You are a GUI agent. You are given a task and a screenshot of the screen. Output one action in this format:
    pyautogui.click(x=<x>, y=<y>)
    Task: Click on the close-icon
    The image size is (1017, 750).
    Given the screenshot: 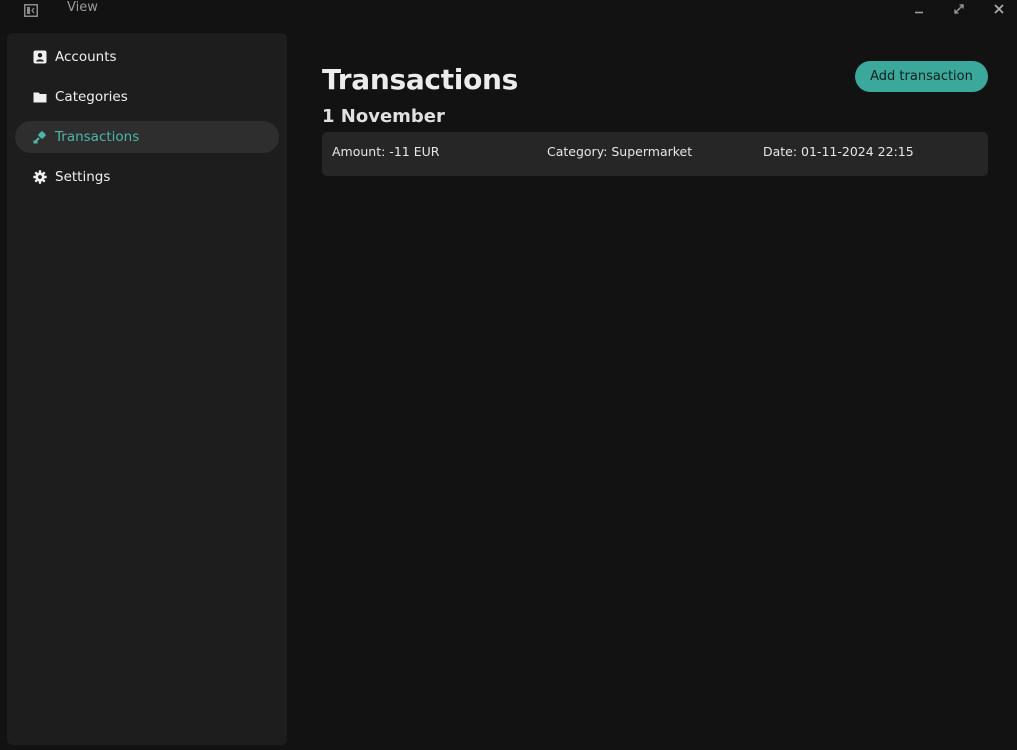 What is the action you would take?
    pyautogui.click(x=999, y=9)
    